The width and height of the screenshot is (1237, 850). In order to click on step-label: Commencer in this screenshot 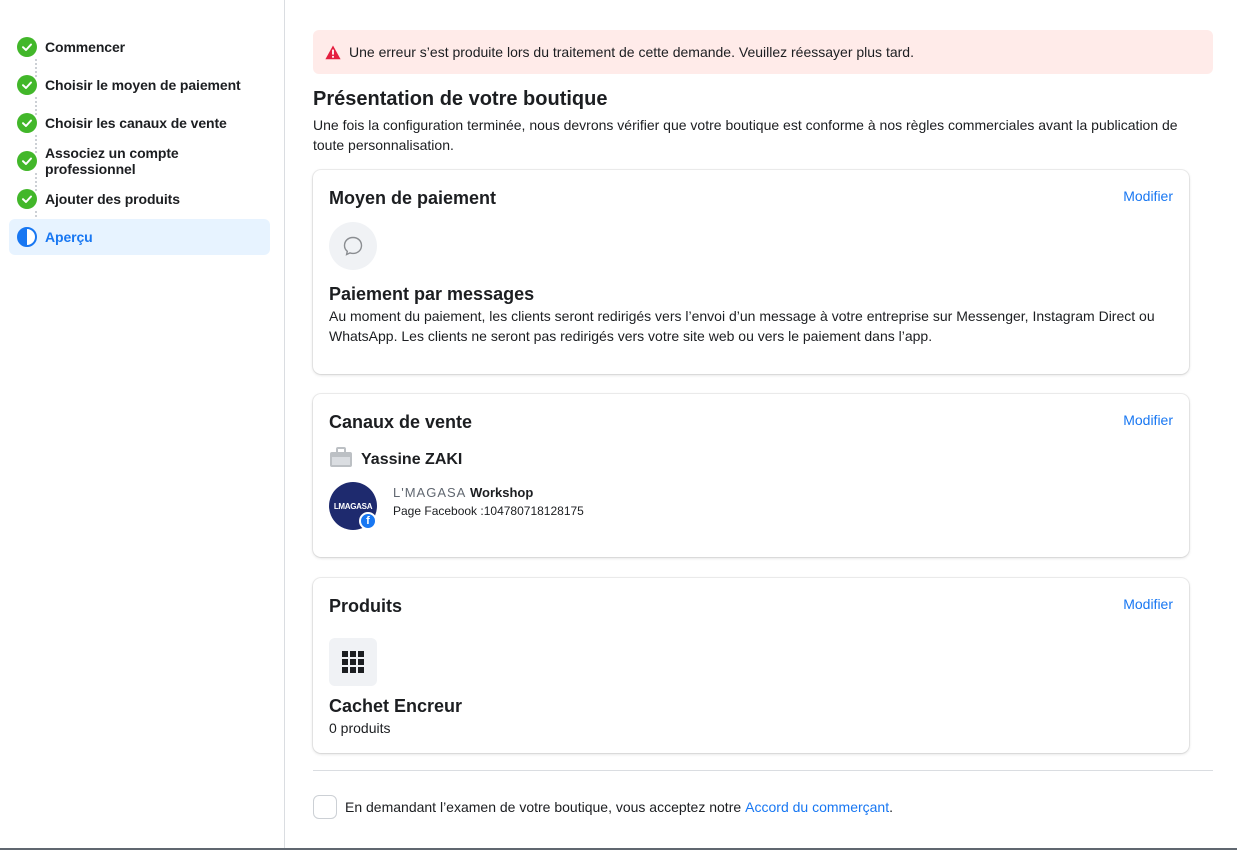, I will do `click(85, 47)`.